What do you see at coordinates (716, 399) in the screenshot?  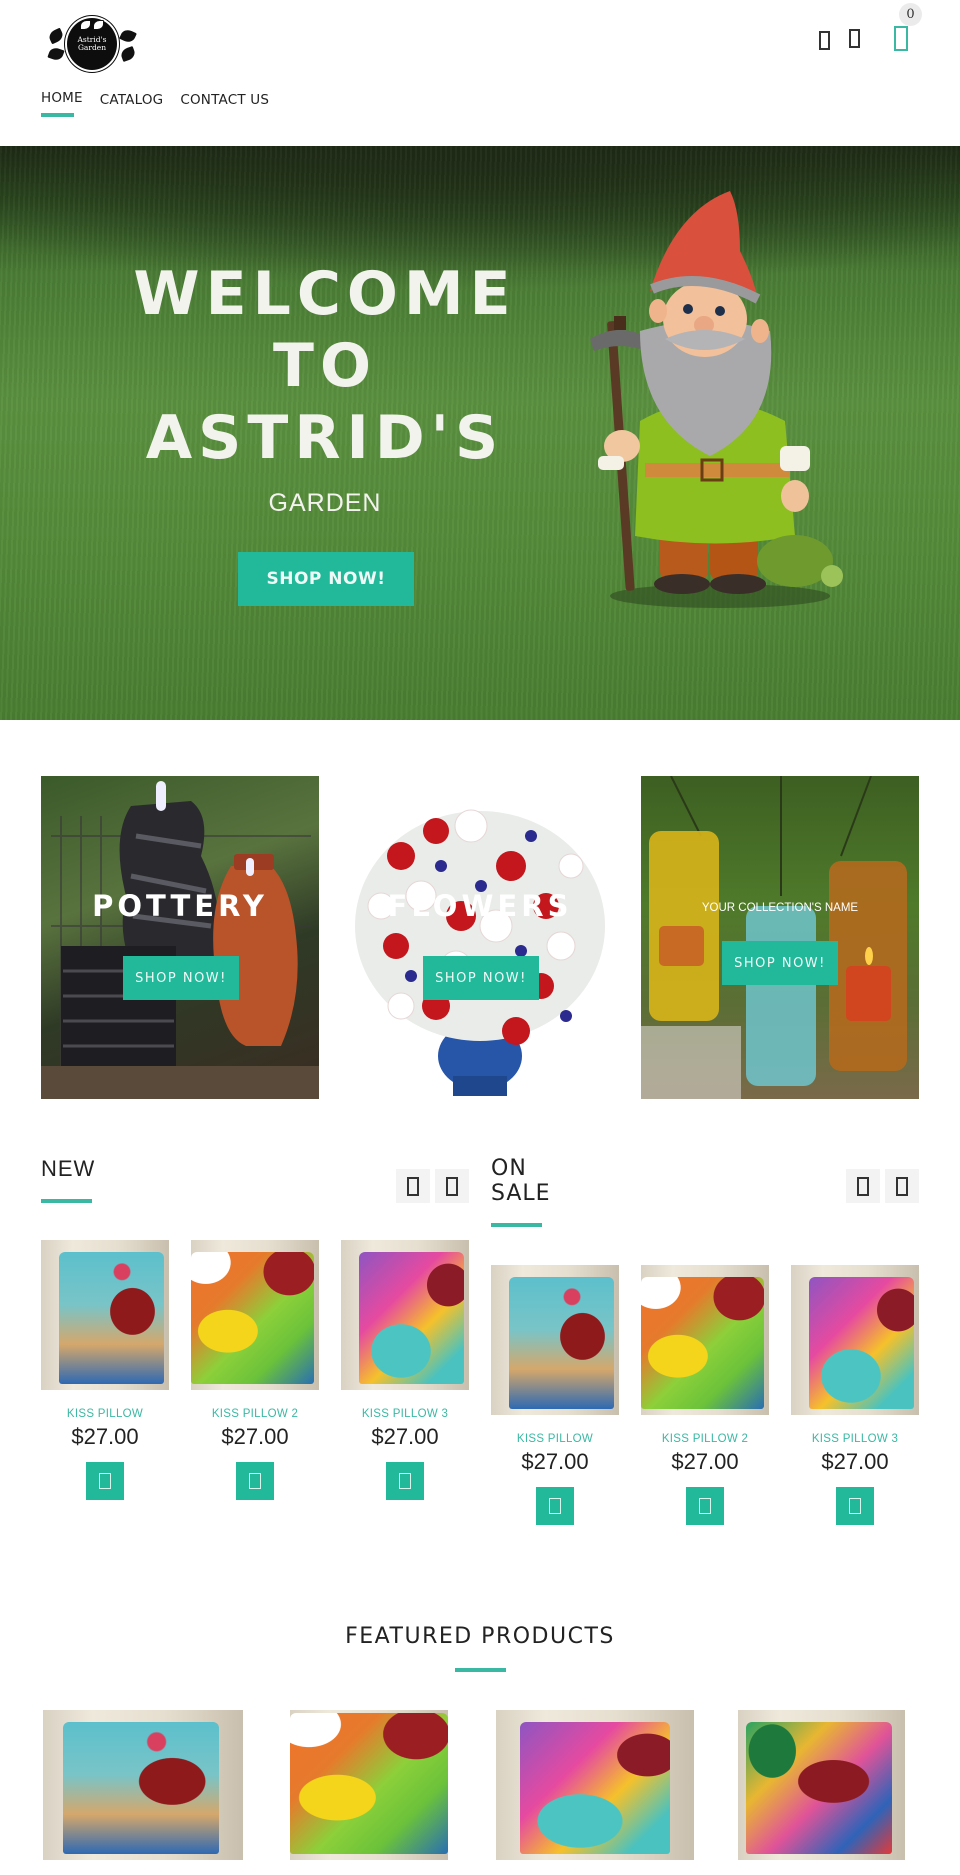 I see `garden-gnome-image` at bounding box center [716, 399].